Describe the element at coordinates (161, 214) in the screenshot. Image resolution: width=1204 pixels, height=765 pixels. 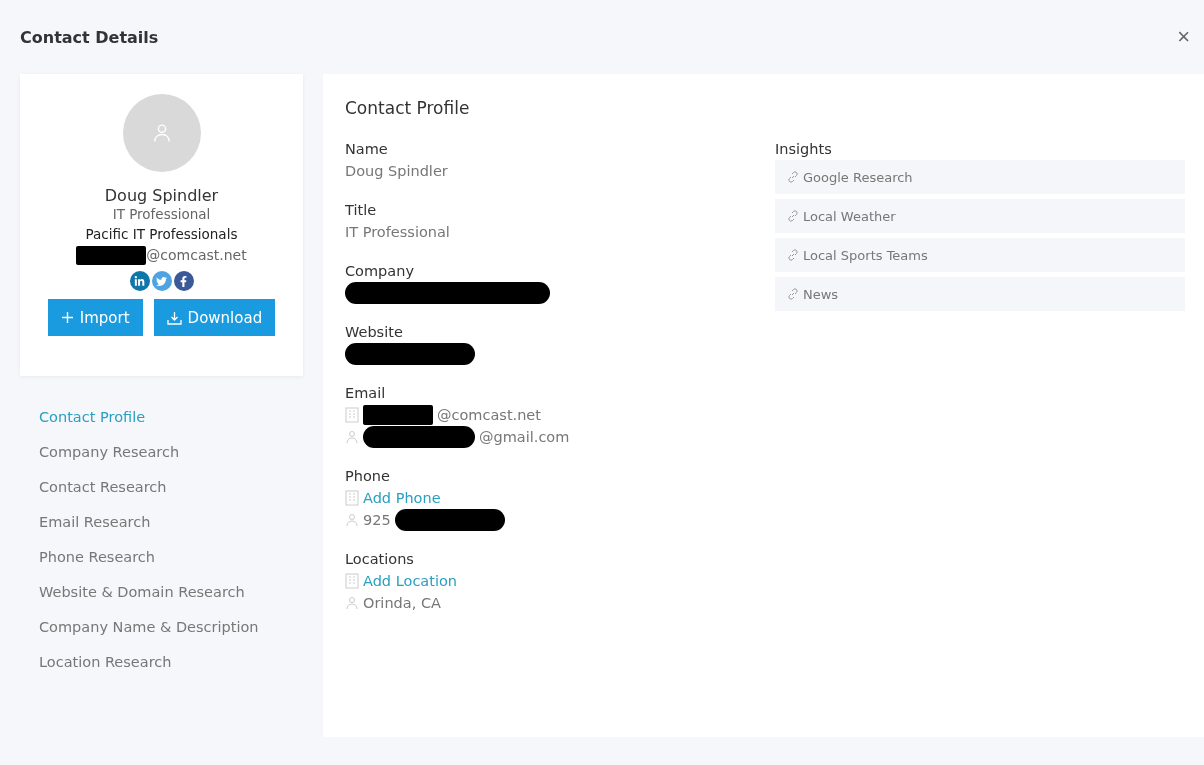
I see `contact-title: IT Professional` at that location.